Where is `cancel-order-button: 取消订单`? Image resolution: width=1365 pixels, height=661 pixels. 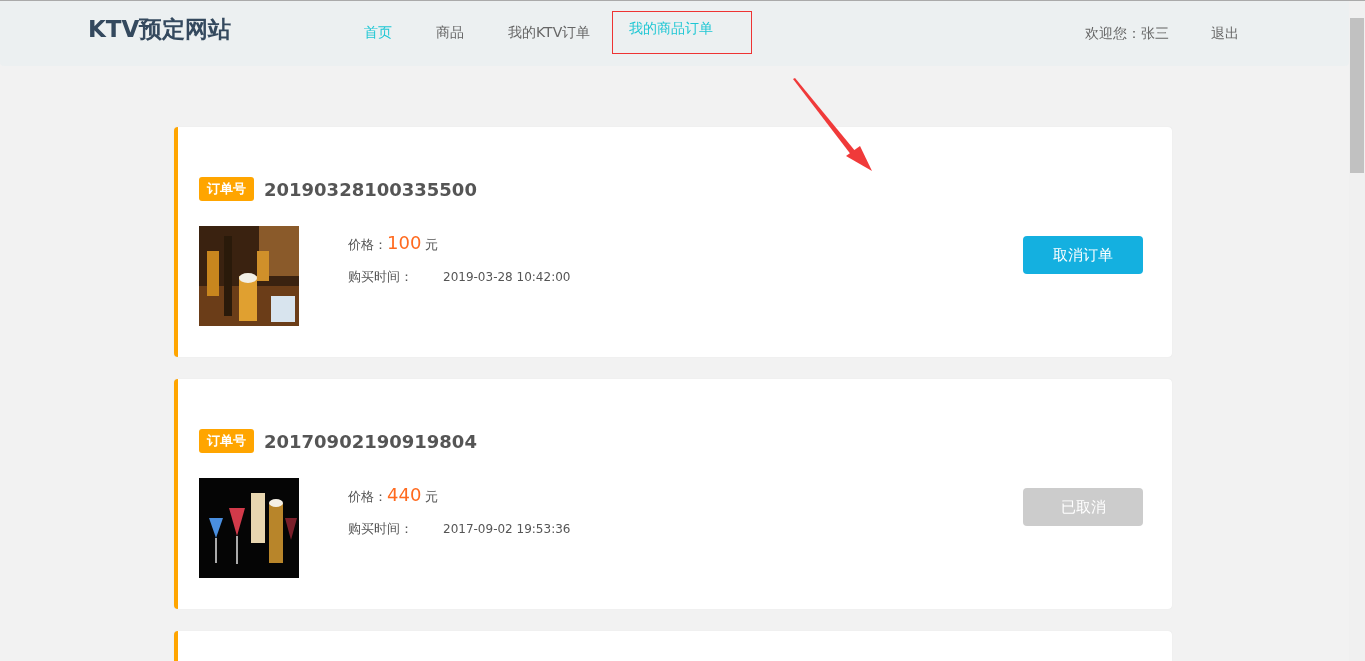
cancel-order-button: 取消订单 is located at coordinates (1083, 255).